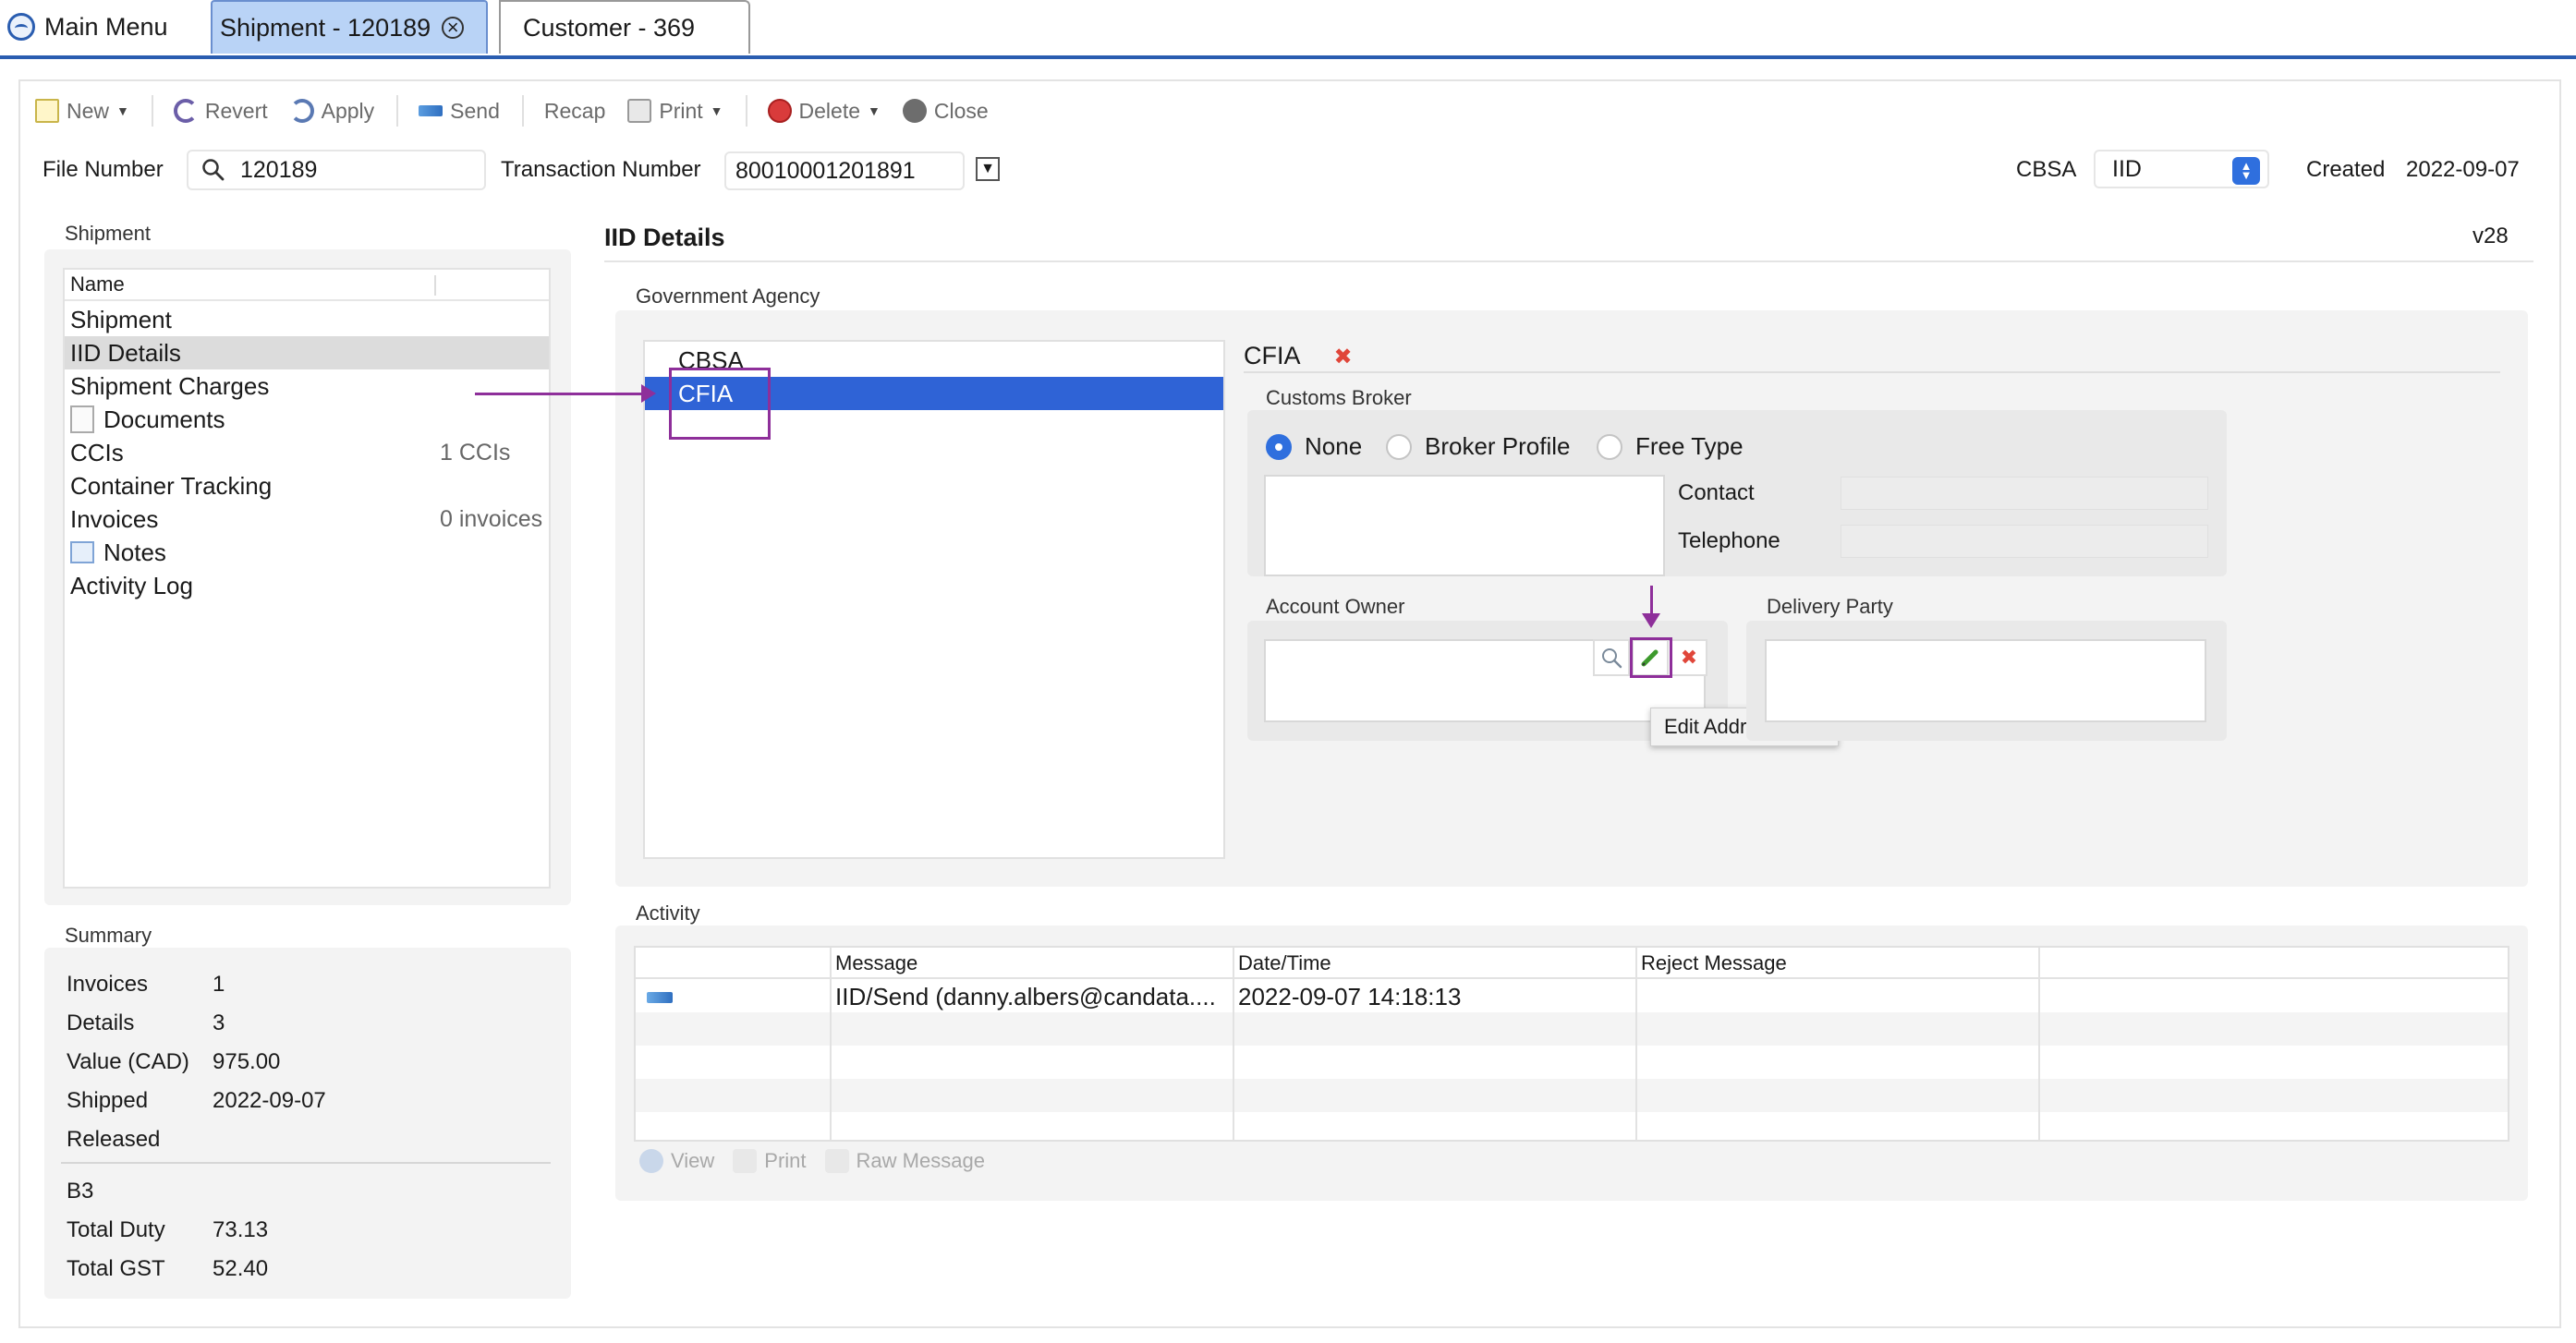 This screenshot has height=1343, width=2576. I want to click on transaction-number-field: 80010001201891, so click(844, 170).